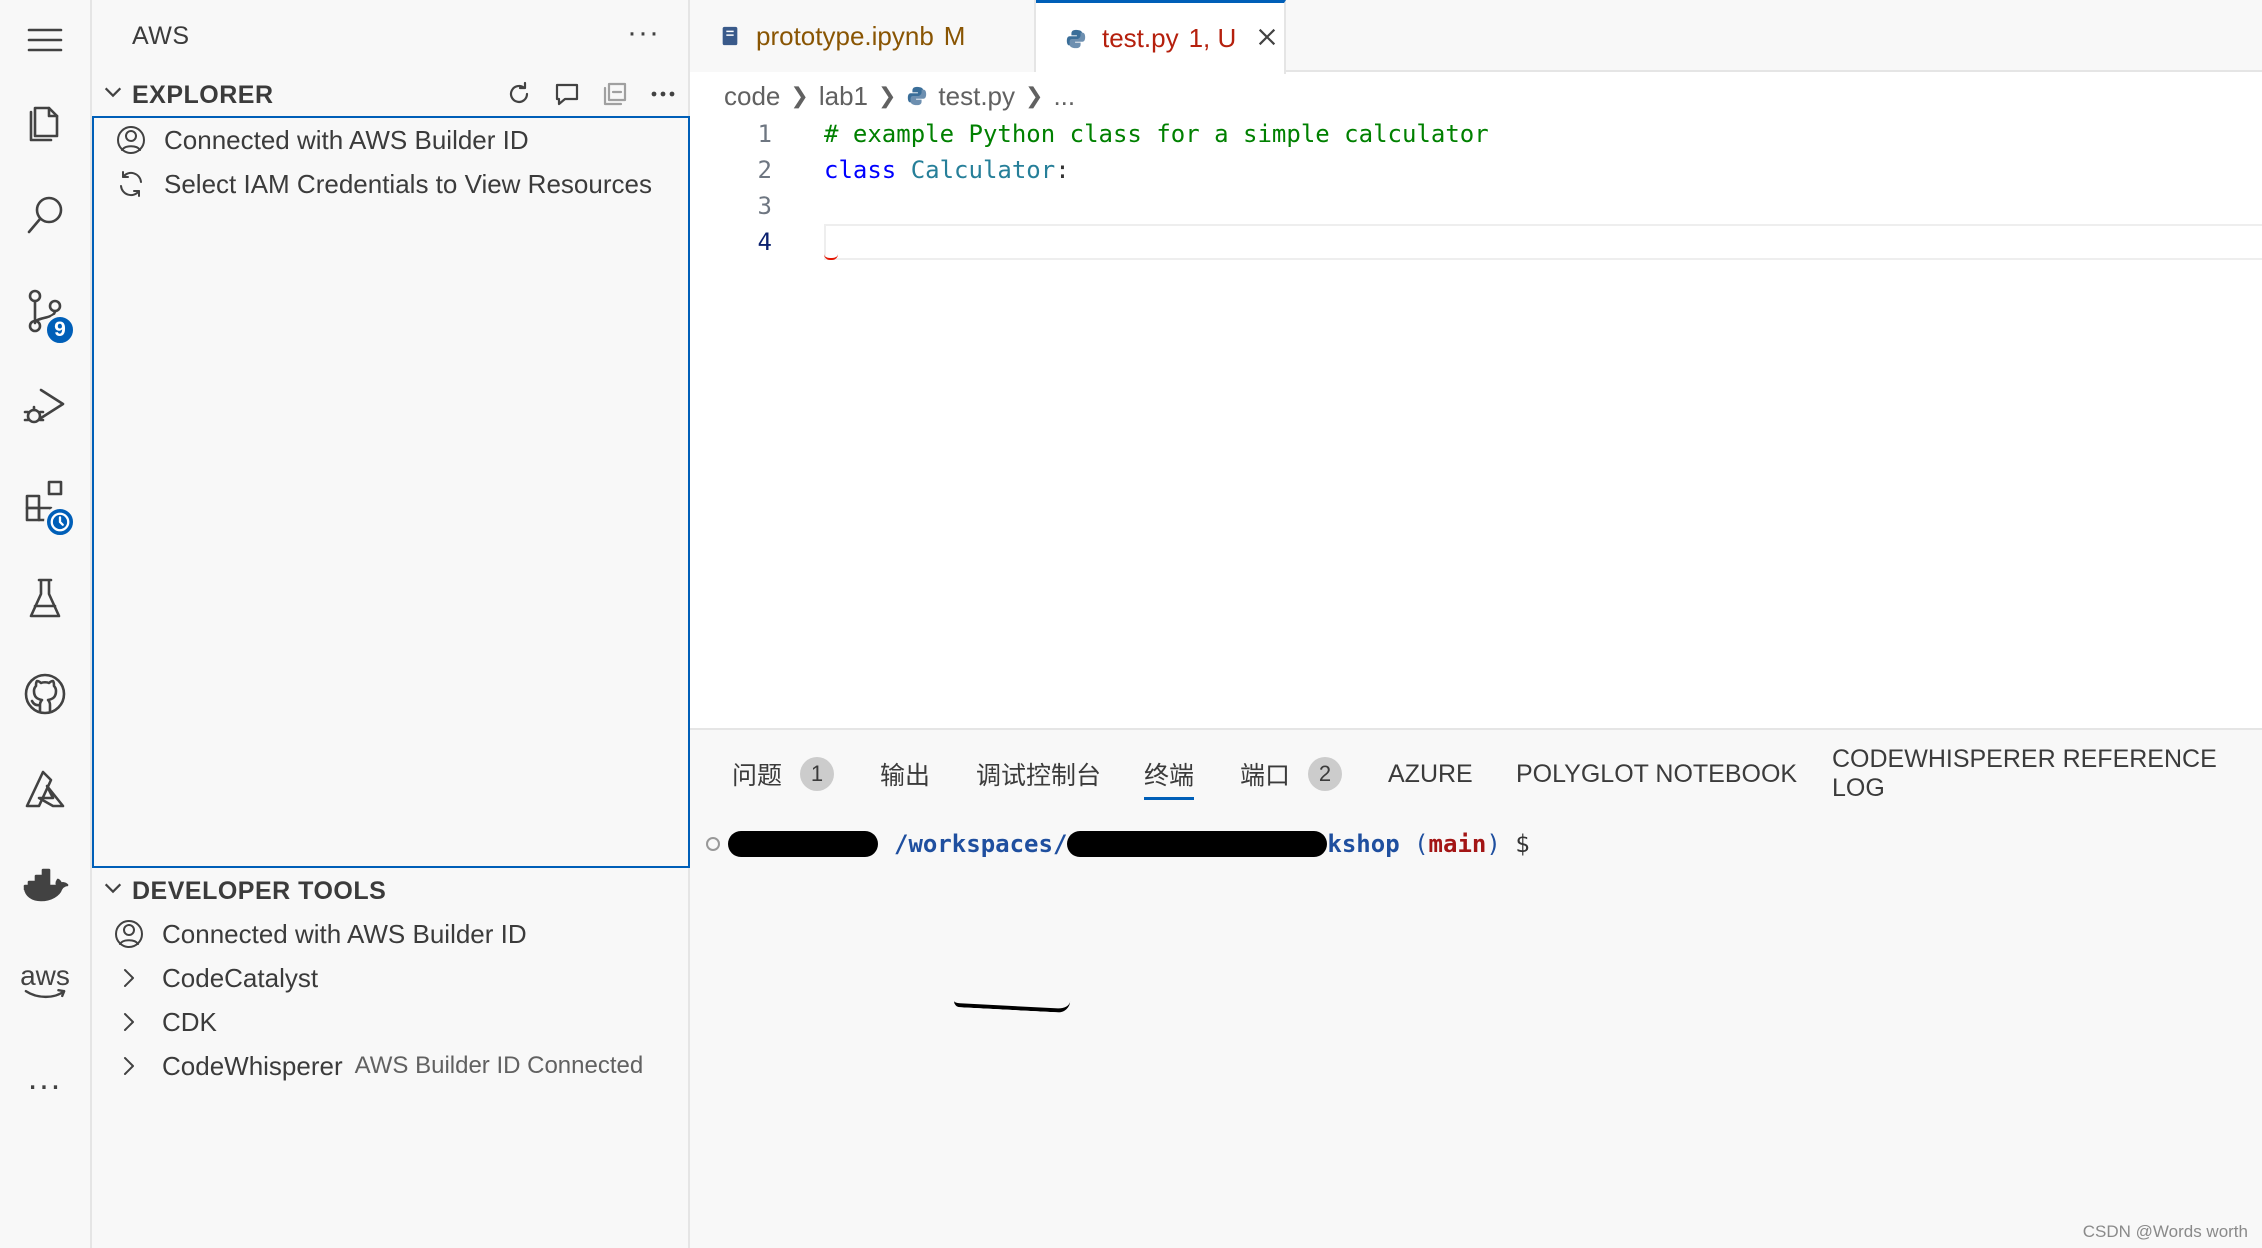 The image size is (2262, 1248). Describe the element at coordinates (408, 183) in the screenshot. I see `explorer-item-label: Select IAM Credentials to View Resources` at that location.